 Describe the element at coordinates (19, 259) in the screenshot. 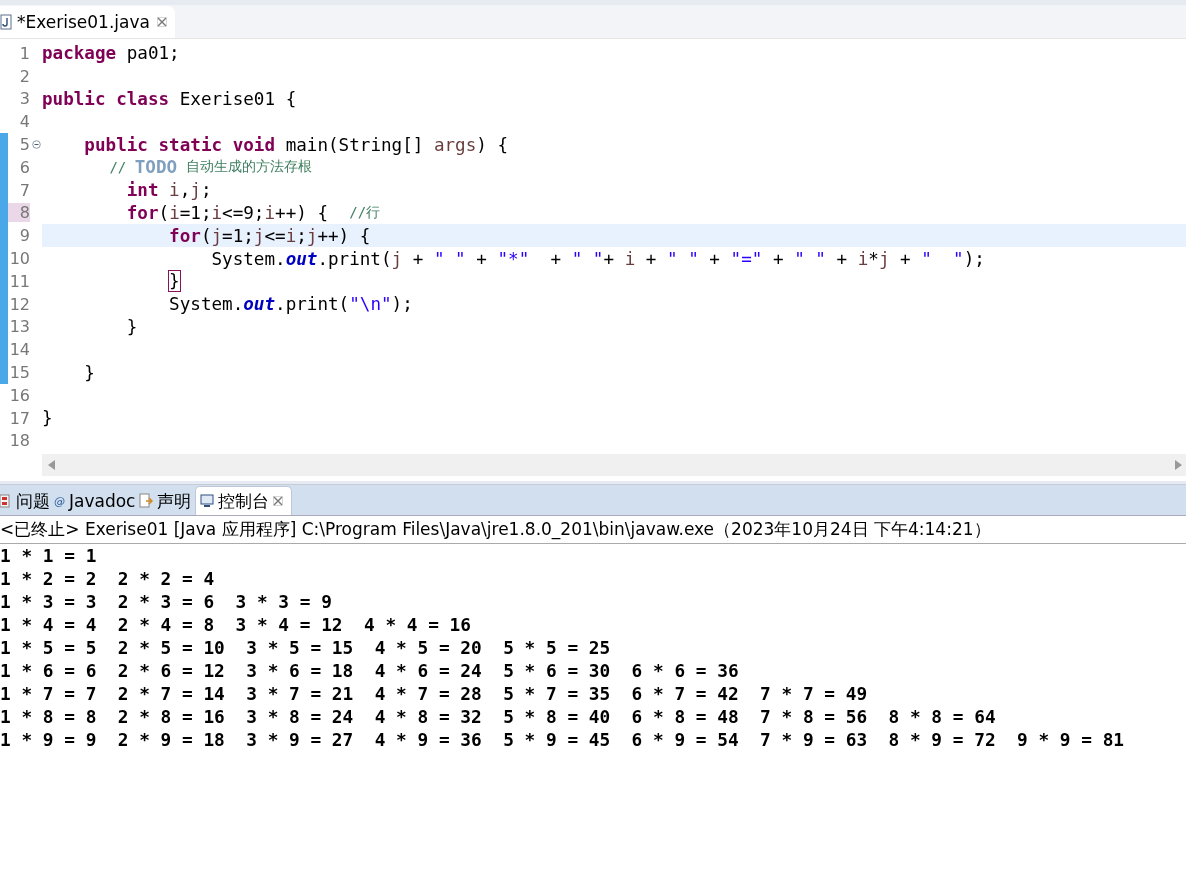

I see `line-number: 10` at that location.